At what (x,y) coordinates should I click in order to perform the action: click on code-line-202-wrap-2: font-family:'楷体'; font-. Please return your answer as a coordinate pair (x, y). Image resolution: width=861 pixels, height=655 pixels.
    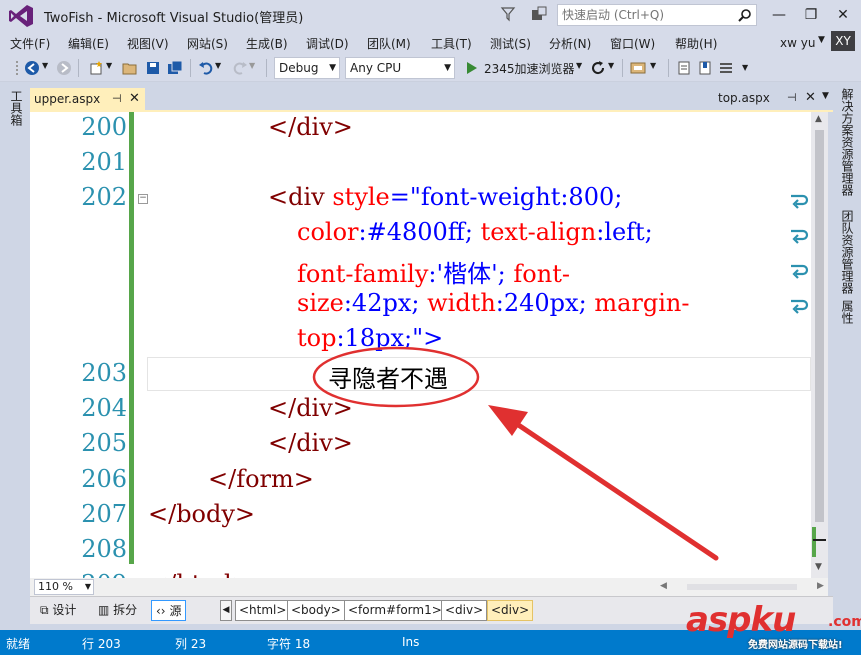
    Looking at the image, I should click on (433, 271).